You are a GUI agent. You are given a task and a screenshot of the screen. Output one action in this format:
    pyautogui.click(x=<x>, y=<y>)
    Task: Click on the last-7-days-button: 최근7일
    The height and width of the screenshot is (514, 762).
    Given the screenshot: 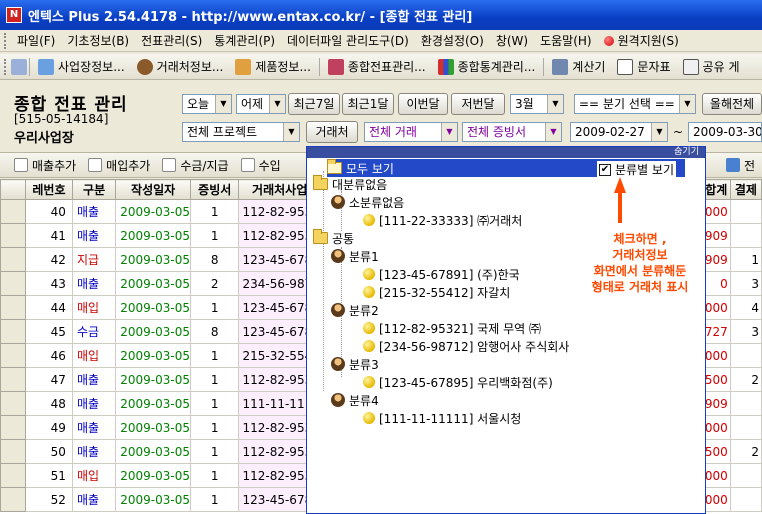 What is the action you would take?
    pyautogui.click(x=314, y=104)
    